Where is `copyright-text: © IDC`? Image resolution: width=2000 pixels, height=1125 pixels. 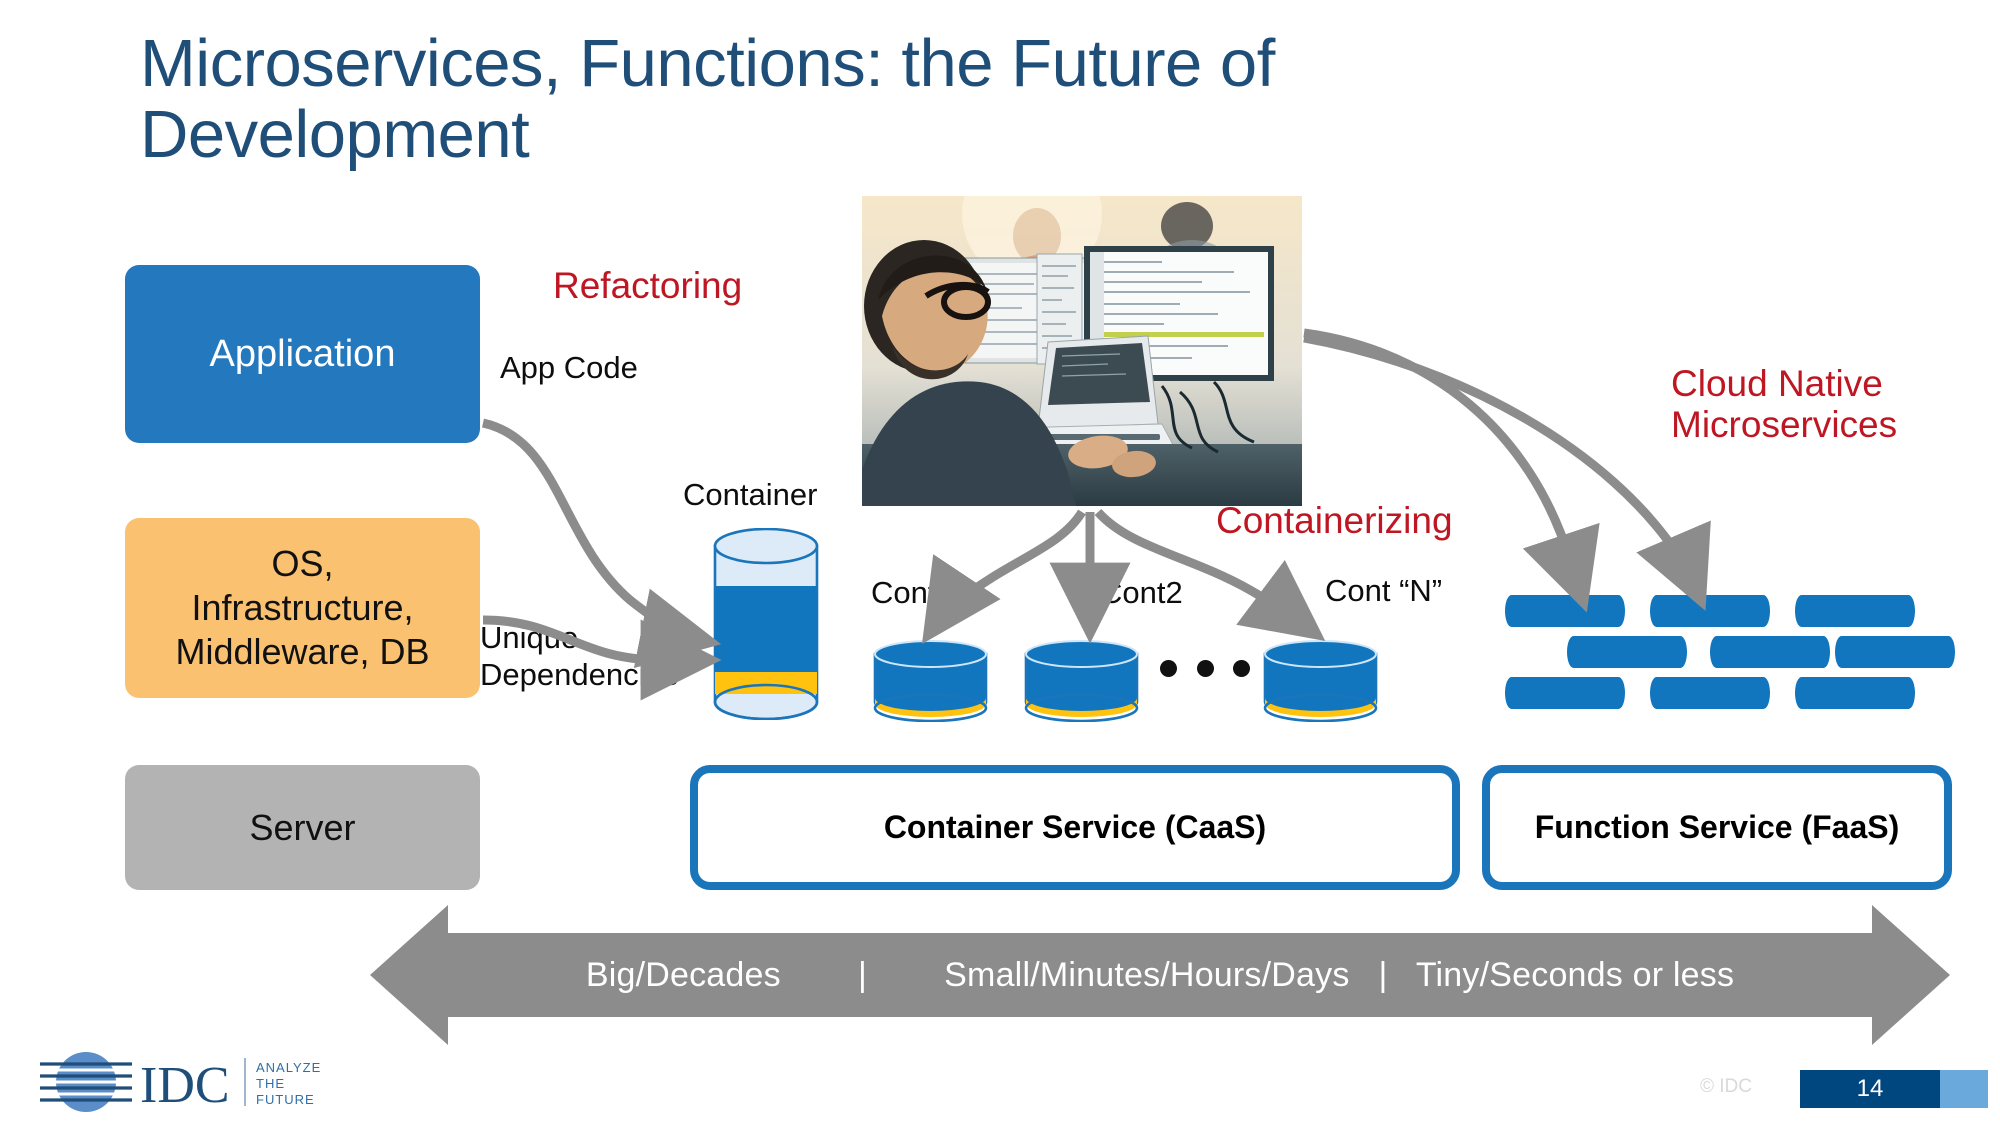 copyright-text: © IDC is located at coordinates (1726, 1086).